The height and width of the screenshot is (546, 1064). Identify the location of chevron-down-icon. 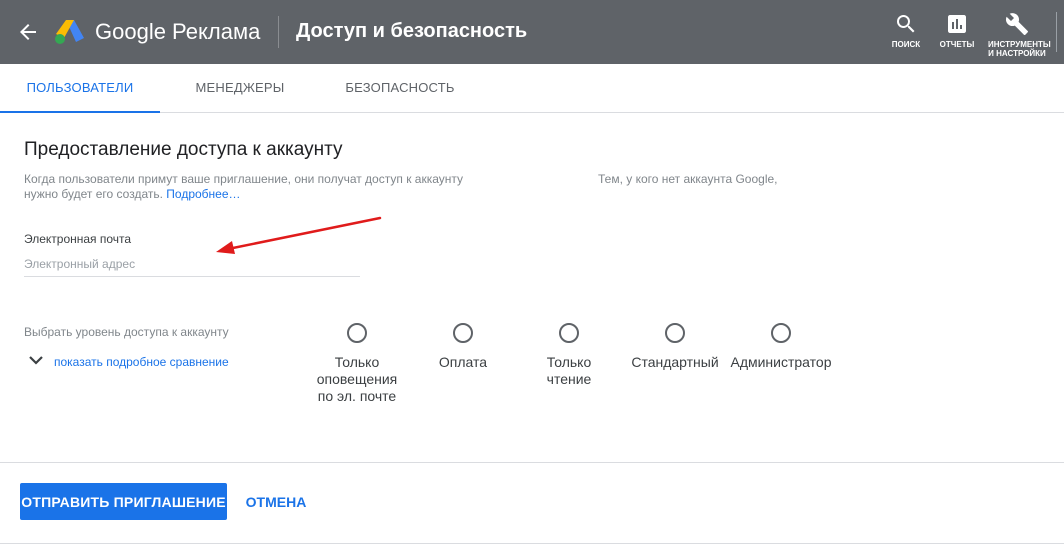
(36, 361).